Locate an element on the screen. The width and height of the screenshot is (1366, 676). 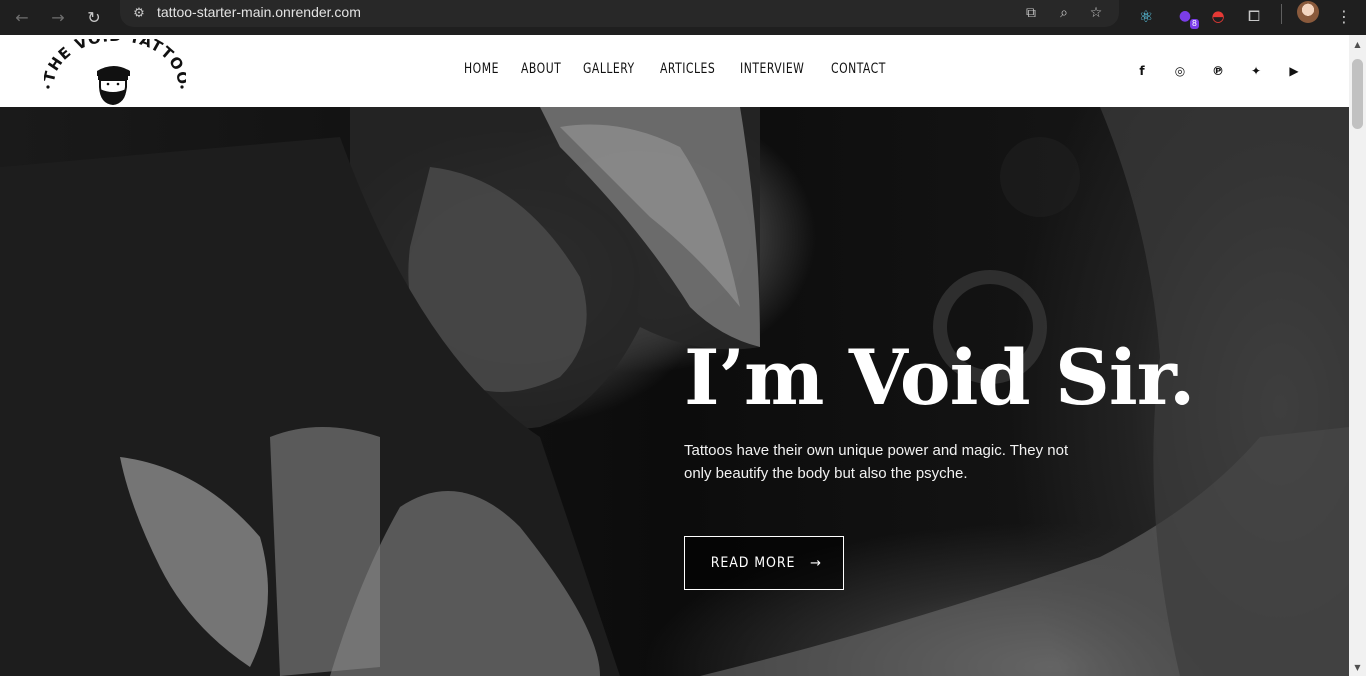
profile-avatar is located at coordinates (1308, 12).